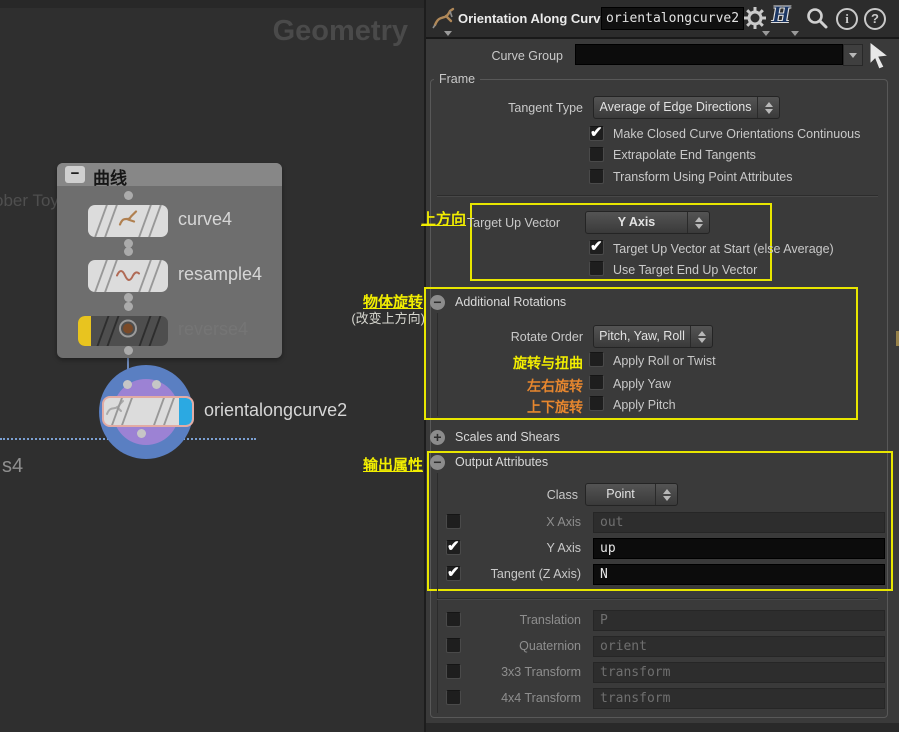 Image resolution: width=899 pixels, height=732 pixels. I want to click on node-reverse4, so click(123, 331).